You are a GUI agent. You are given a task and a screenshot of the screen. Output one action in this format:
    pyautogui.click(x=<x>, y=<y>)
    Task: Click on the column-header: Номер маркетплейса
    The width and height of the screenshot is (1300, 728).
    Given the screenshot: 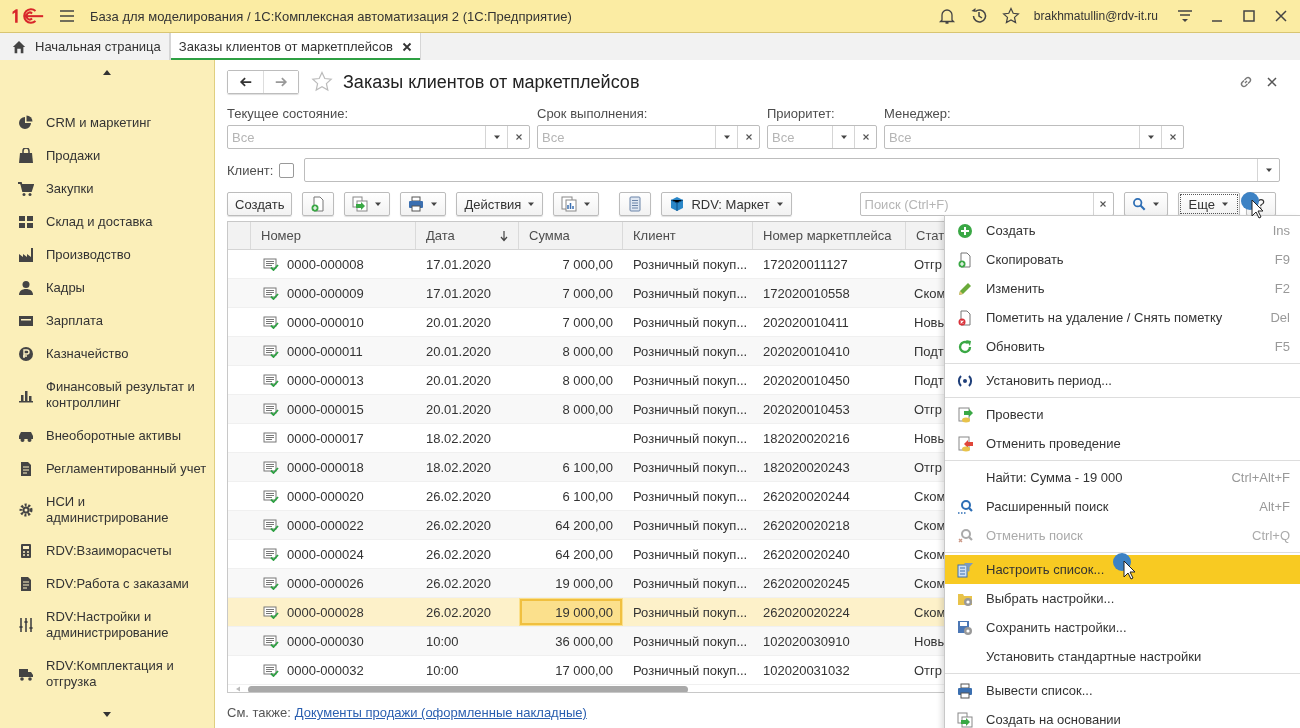 What is the action you would take?
    pyautogui.click(x=827, y=235)
    